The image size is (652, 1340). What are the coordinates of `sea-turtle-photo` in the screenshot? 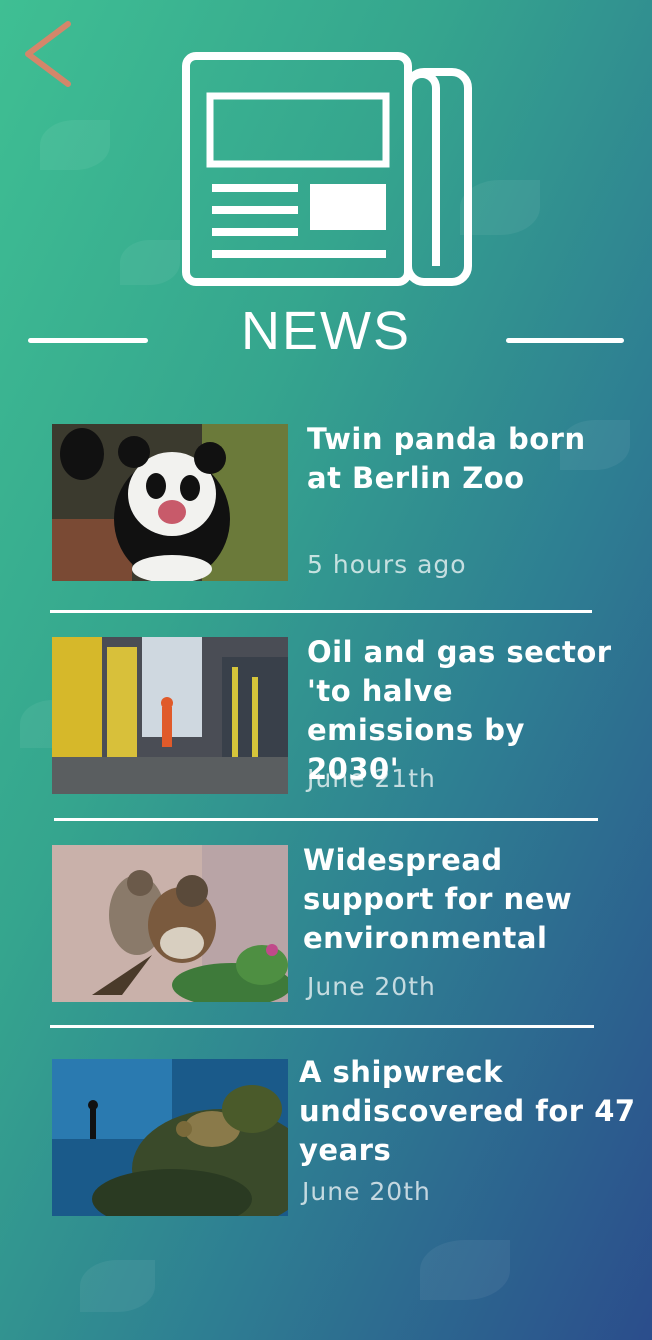 It's located at (170, 1137).